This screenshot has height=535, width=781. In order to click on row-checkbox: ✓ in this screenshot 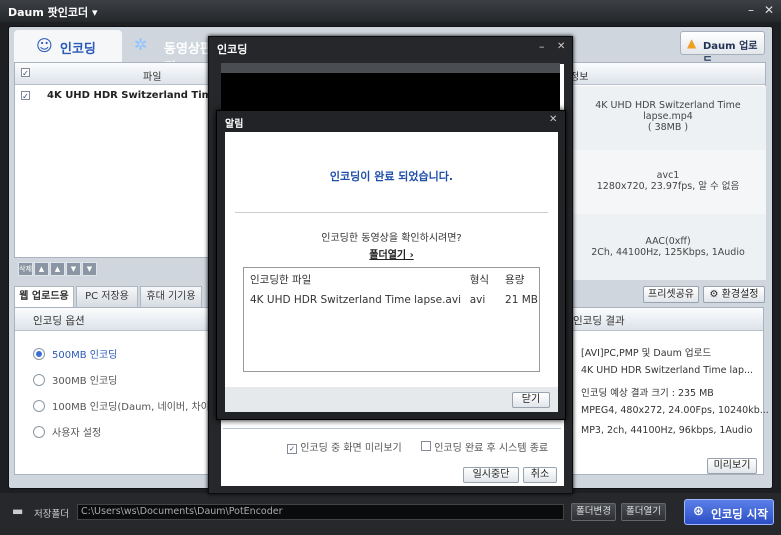, I will do `click(25, 96)`.